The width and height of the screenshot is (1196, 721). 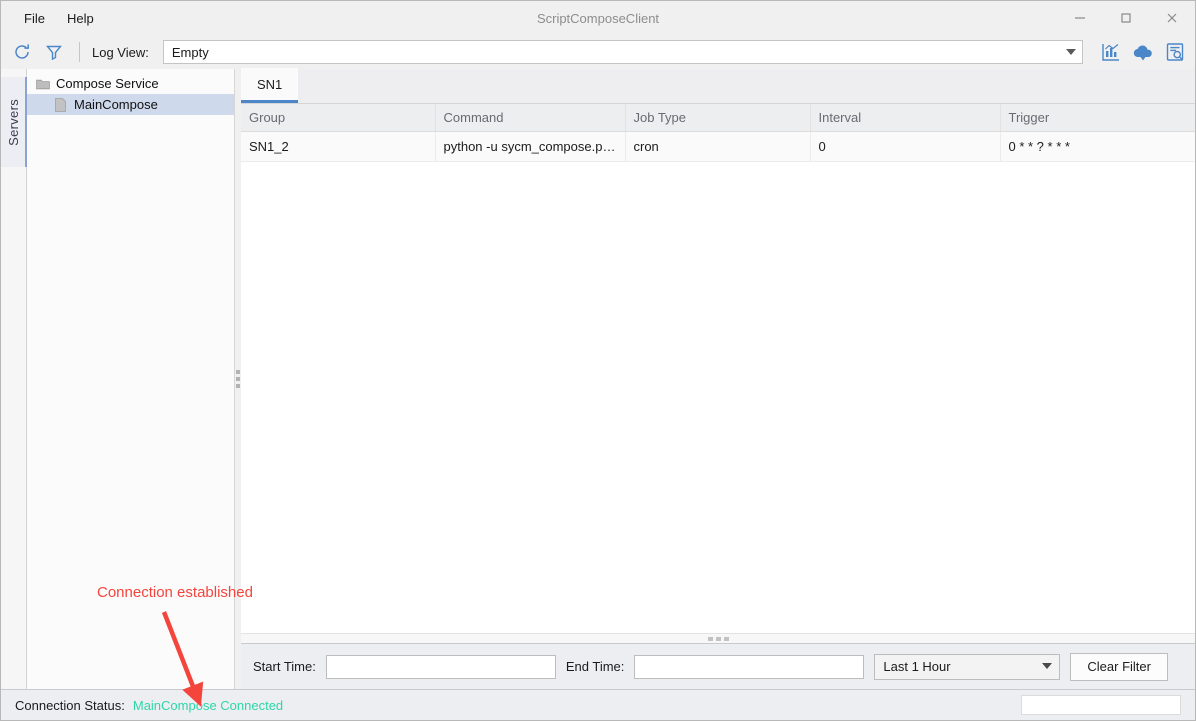 I want to click on connection-status-value: MainCompose Connected, so click(x=208, y=705).